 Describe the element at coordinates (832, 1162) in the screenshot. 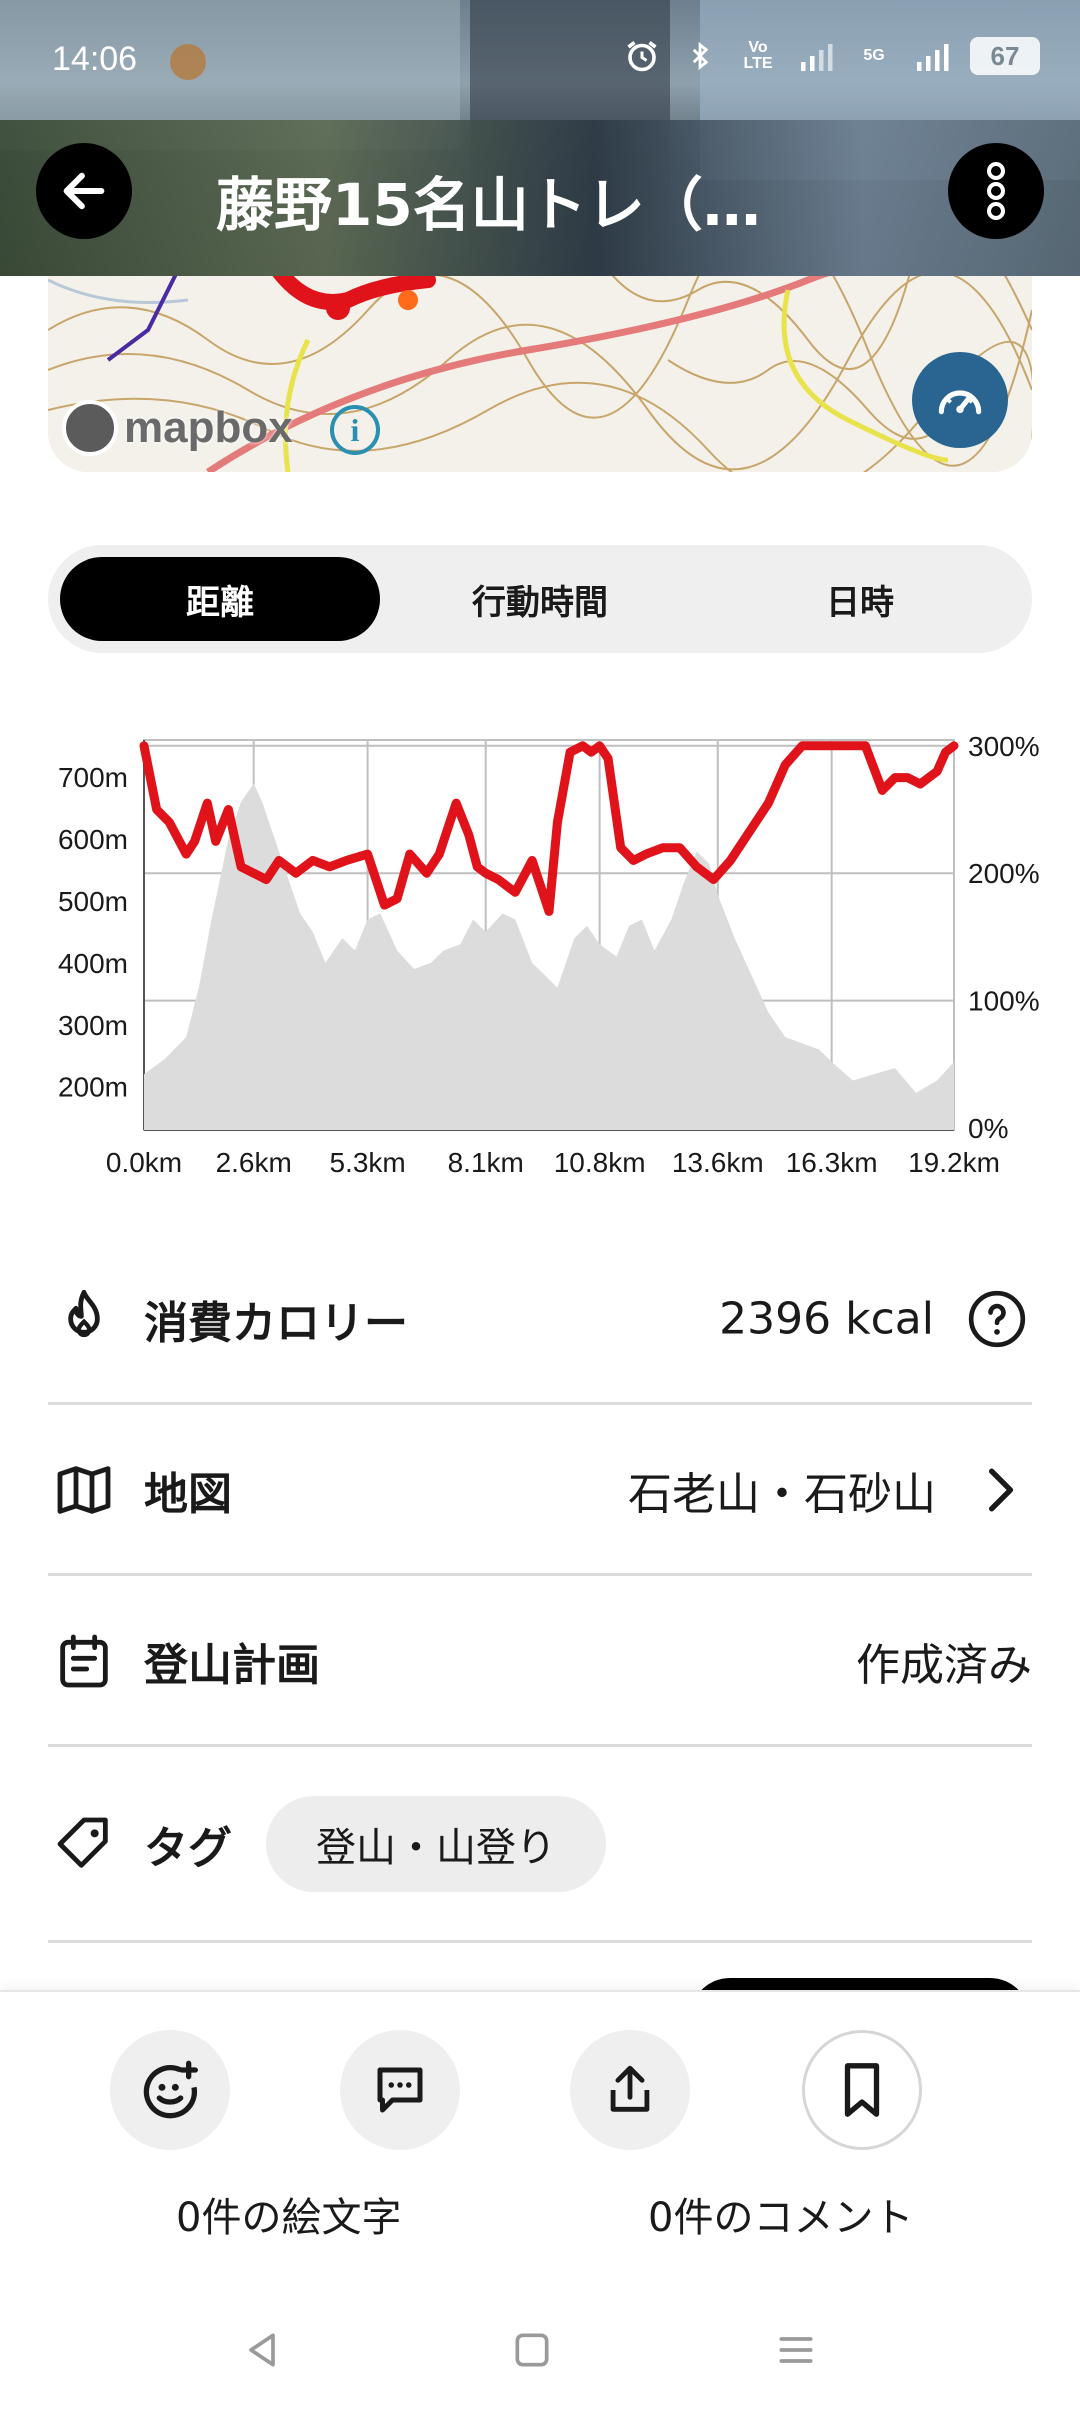

I see `x-tick-label: 16.3km` at that location.